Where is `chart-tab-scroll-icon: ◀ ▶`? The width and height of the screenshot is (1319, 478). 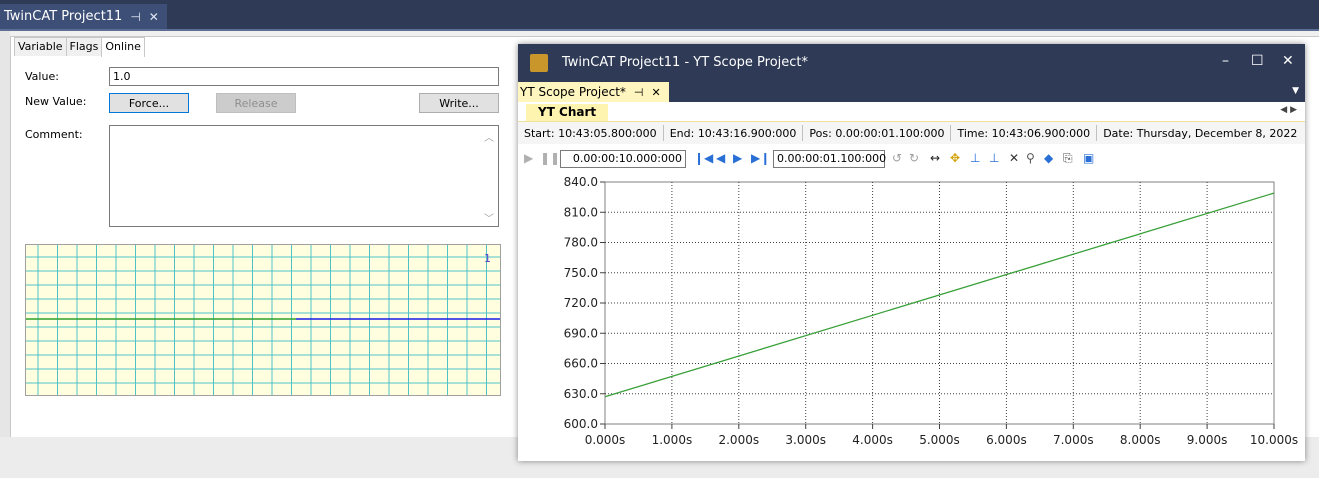
chart-tab-scroll-icon: ◀ ▶ is located at coordinates (1288, 110).